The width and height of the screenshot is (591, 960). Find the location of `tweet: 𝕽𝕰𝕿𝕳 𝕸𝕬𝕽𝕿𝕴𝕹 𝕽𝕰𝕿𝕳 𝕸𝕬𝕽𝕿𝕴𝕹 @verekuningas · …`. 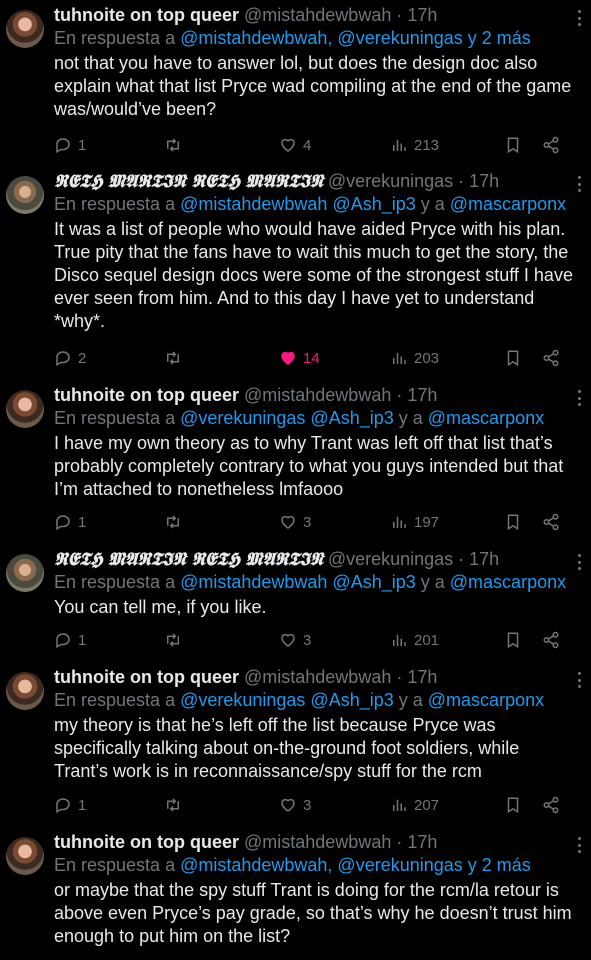

tweet: 𝕽𝕰𝕿𝕳 𝕸𝕬𝕽𝕿𝕴𝕹 𝕽𝕰𝕿𝕳 𝕸𝕬𝕽𝕿𝕴𝕹 @verekuningas · … is located at coordinates (295, 599).